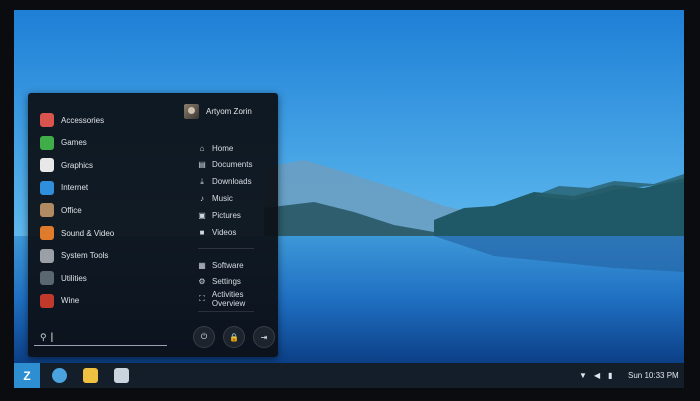 This screenshot has height=401, width=700. What do you see at coordinates (47, 120) in the screenshot?
I see `accessories-icon` at bounding box center [47, 120].